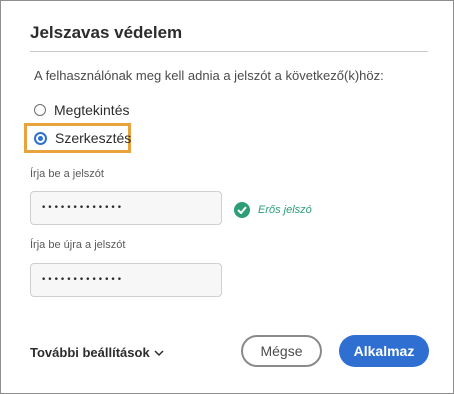 Image resolution: width=454 pixels, height=394 pixels. I want to click on confirm-password-label: Írja be újra a jelszót, so click(78, 245).